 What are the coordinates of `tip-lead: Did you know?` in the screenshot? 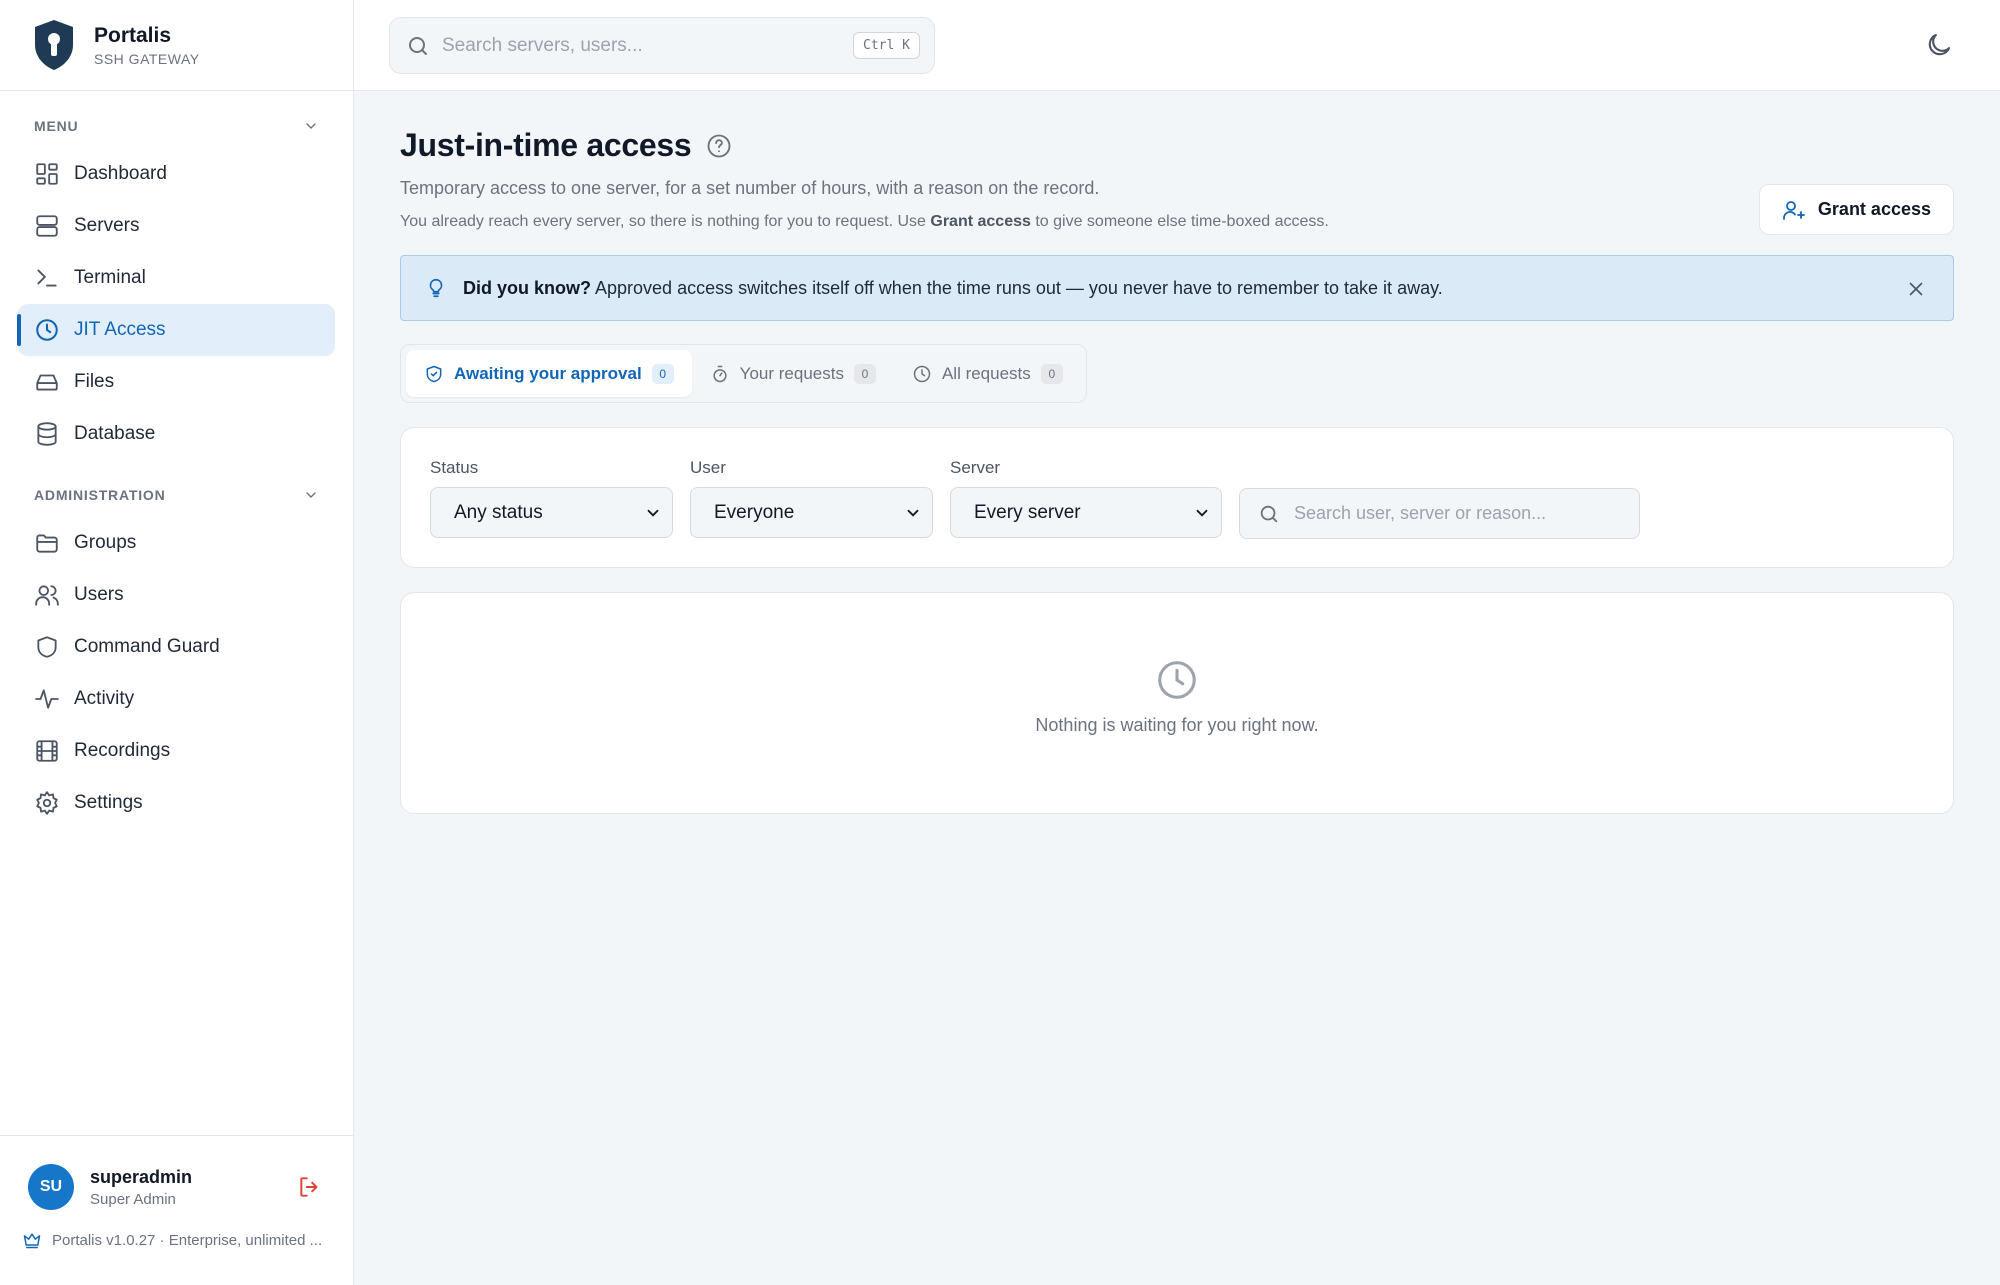 It's located at (527, 287).